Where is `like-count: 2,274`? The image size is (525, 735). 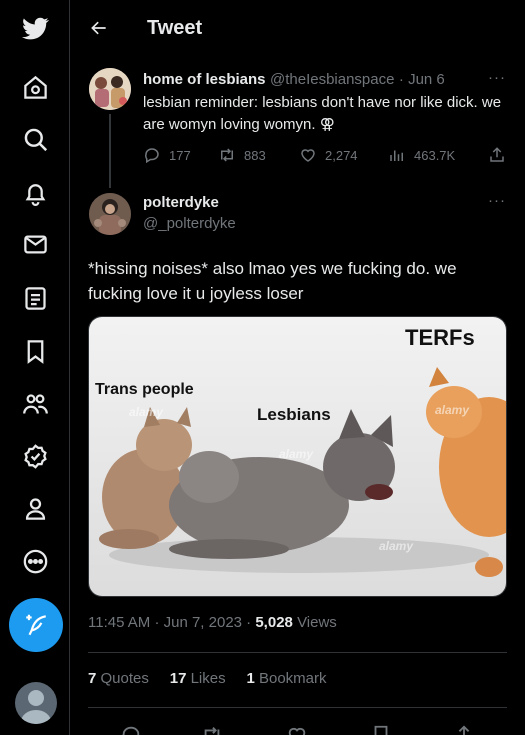
like-count: 2,274 is located at coordinates (341, 155).